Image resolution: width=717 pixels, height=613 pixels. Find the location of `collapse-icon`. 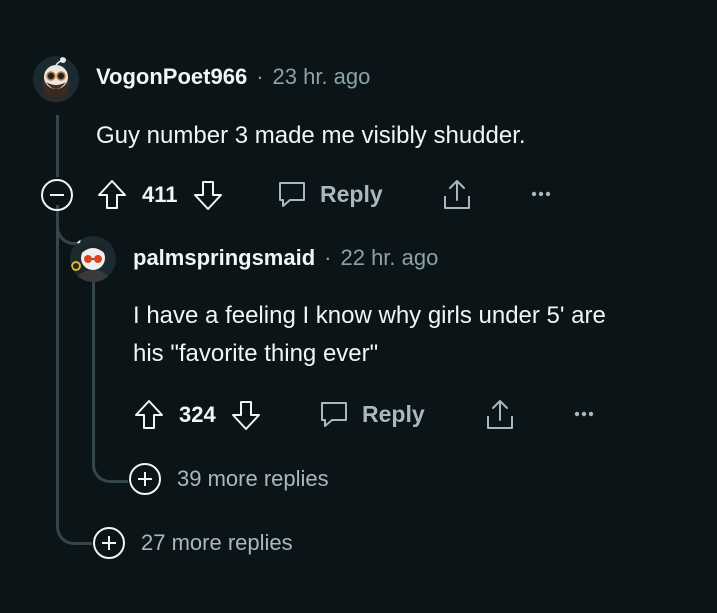

collapse-icon is located at coordinates (57, 195).